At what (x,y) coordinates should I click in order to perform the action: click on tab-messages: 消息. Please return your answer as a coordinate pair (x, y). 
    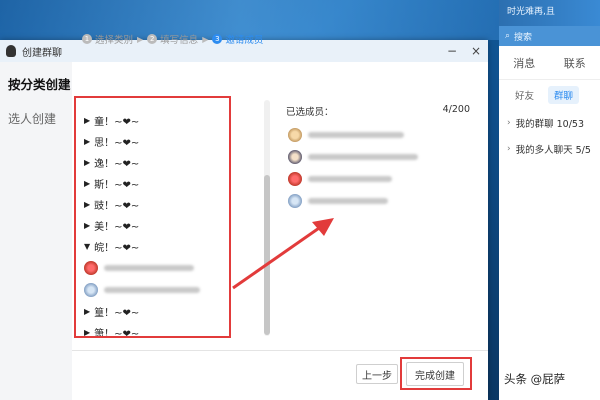
    Looking at the image, I should click on (524, 63).